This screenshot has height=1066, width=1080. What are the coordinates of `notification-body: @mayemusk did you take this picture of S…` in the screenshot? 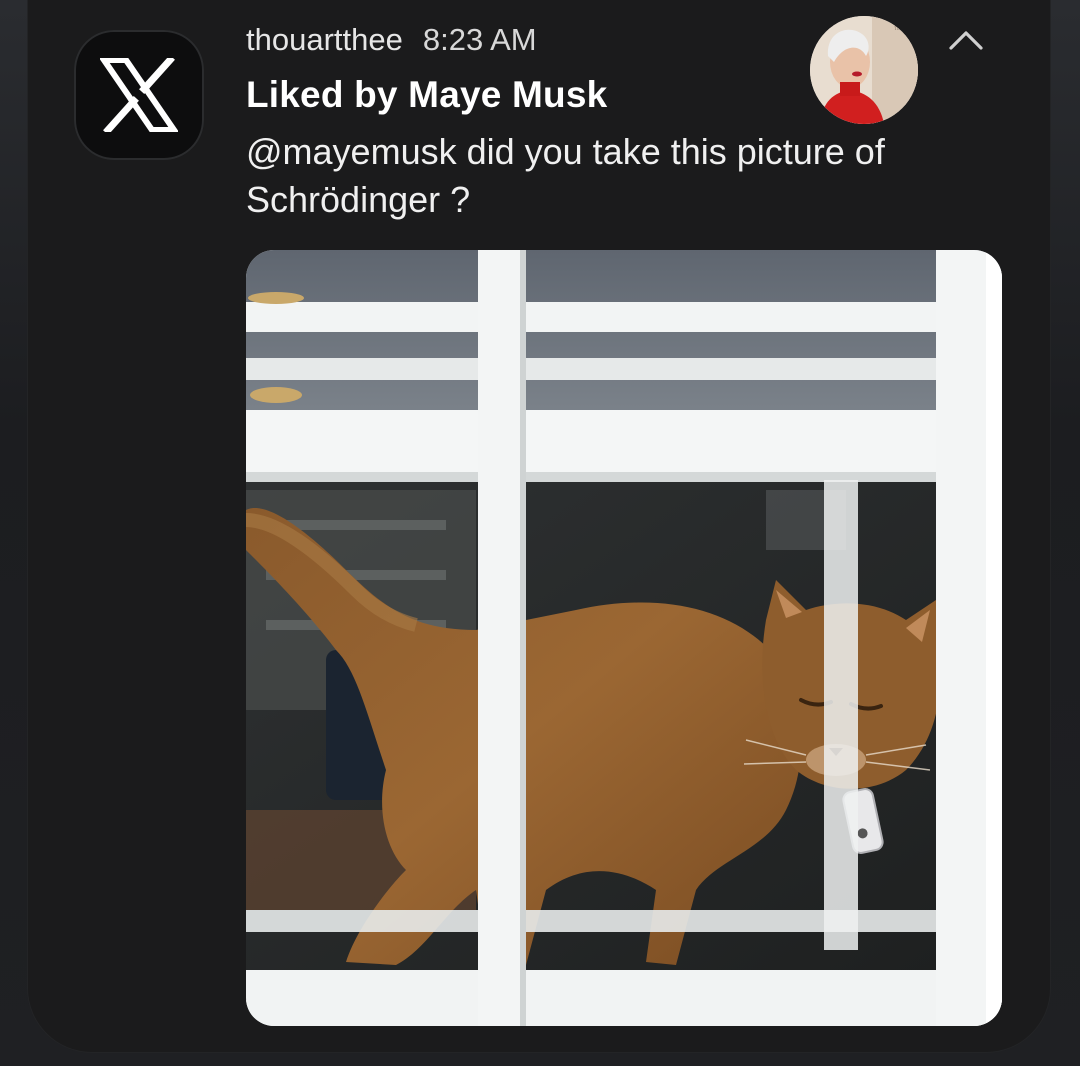 It's located at (565, 175).